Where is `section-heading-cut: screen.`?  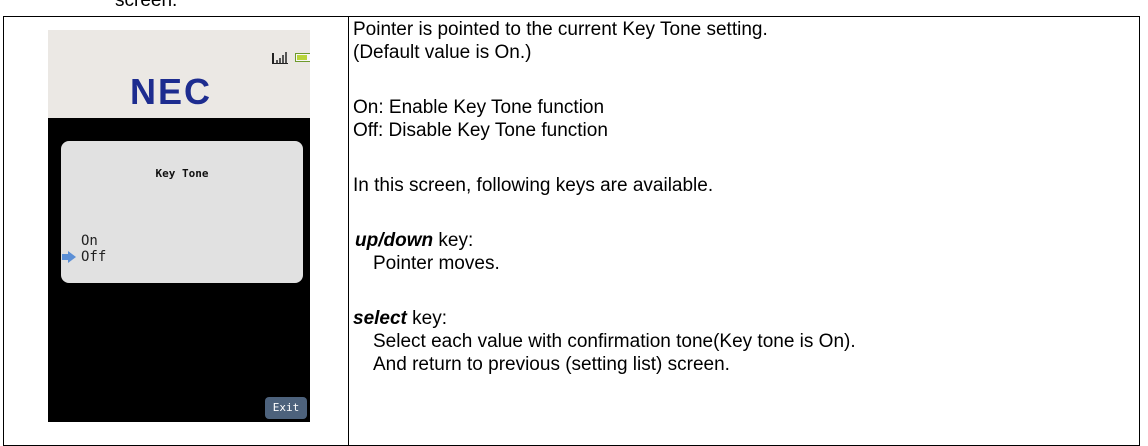
section-heading-cut: screen. is located at coordinates (146, 5).